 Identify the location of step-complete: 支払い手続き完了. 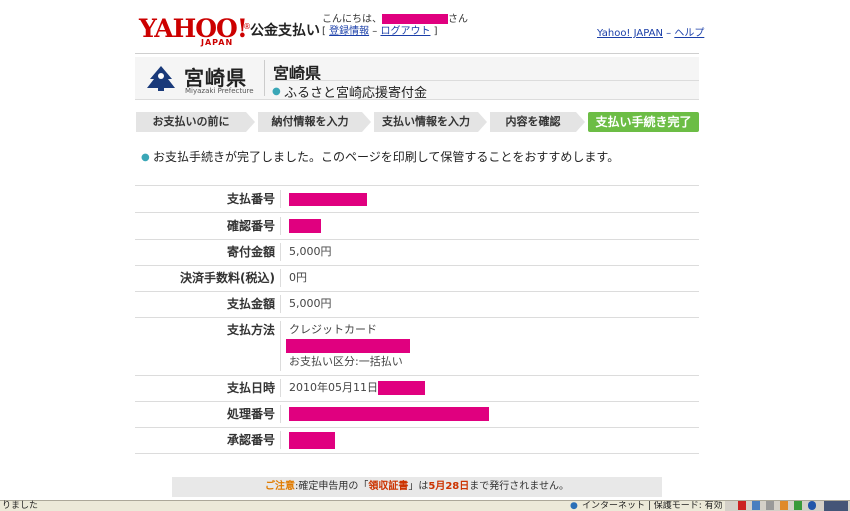
(643, 122).